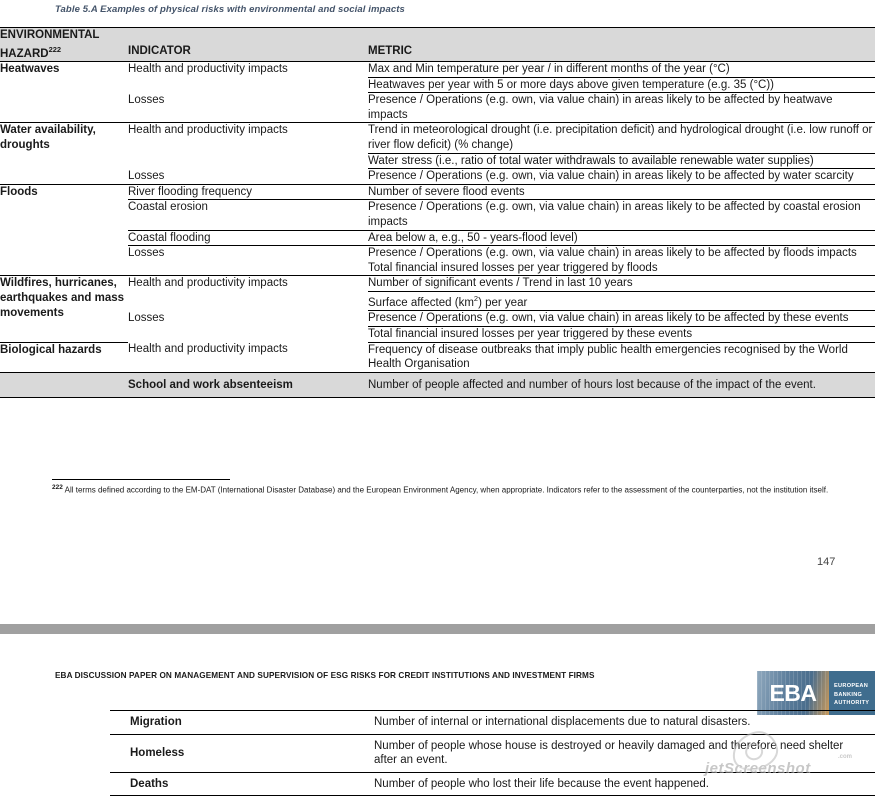  What do you see at coordinates (57, 487) in the screenshot?
I see `footnote-marker: 222` at bounding box center [57, 487].